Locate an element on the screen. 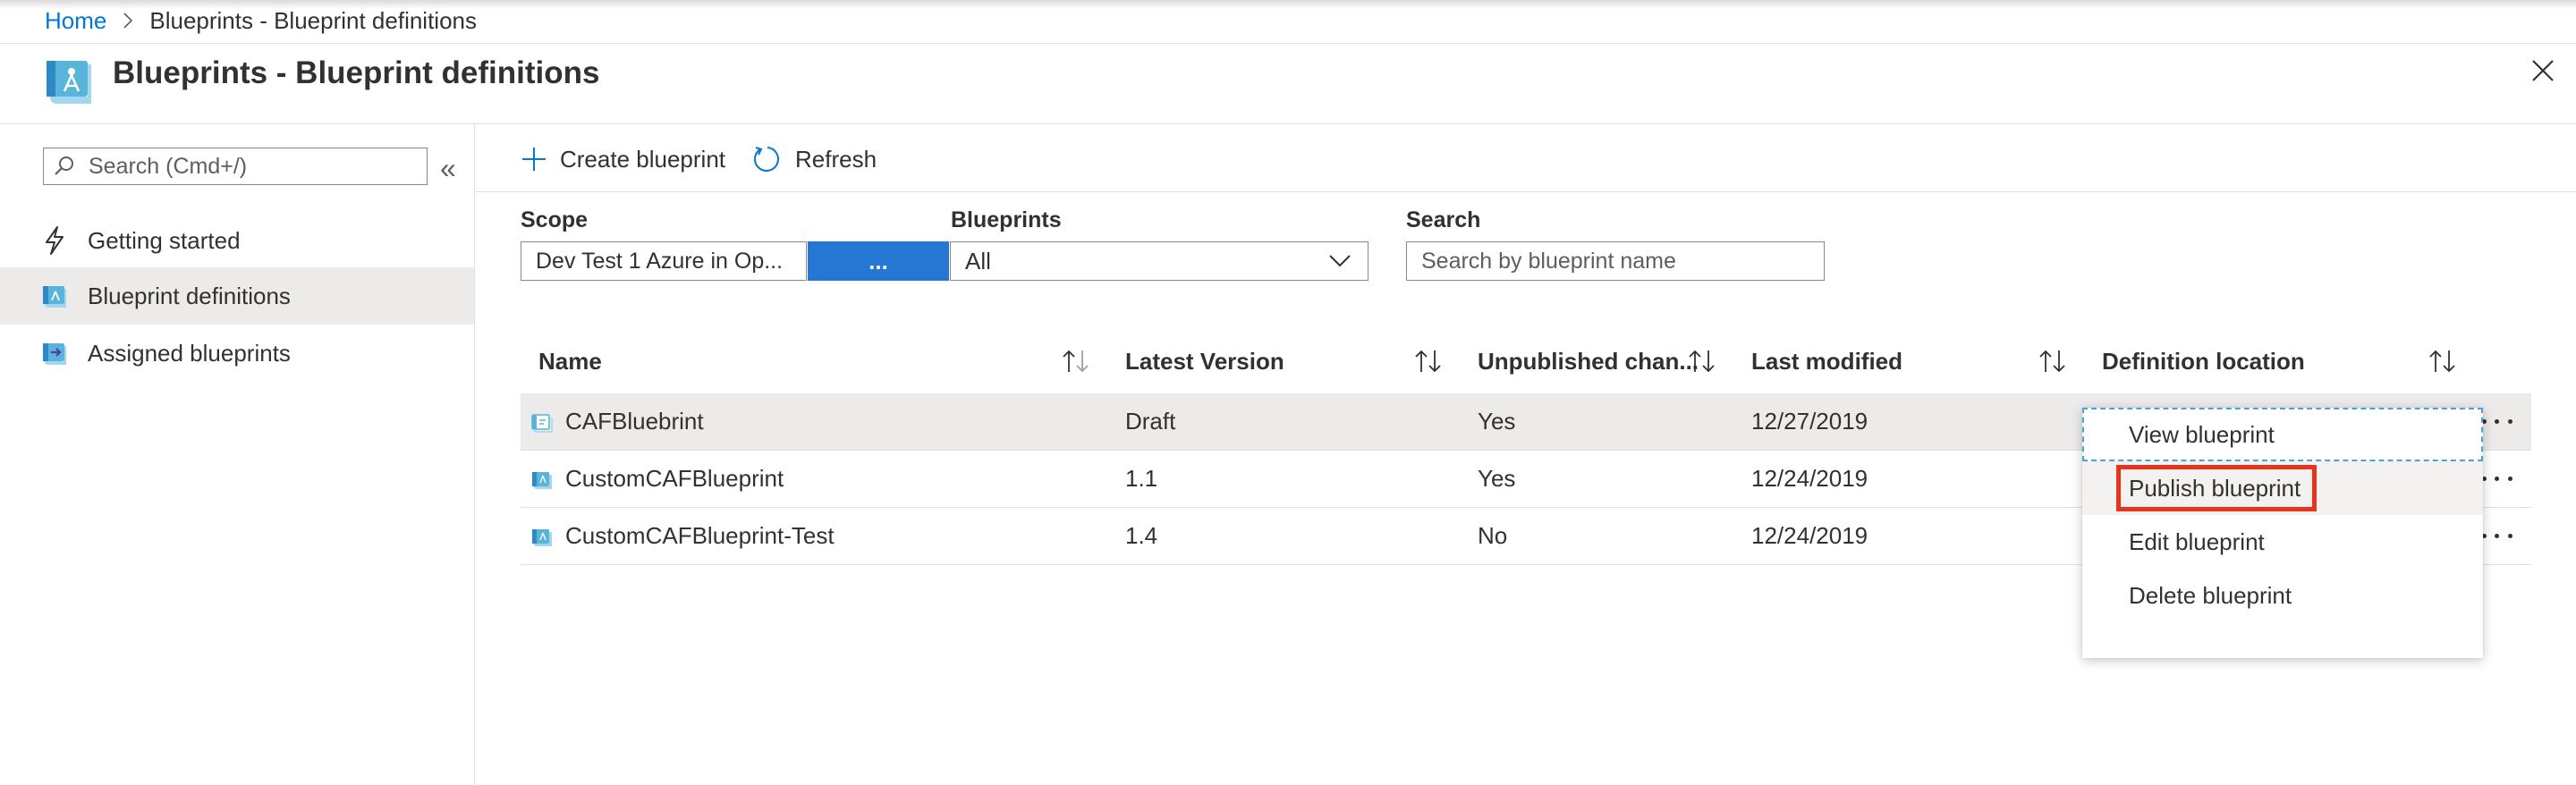 The image size is (2576, 785). row-version: 1.1 is located at coordinates (1141, 478).